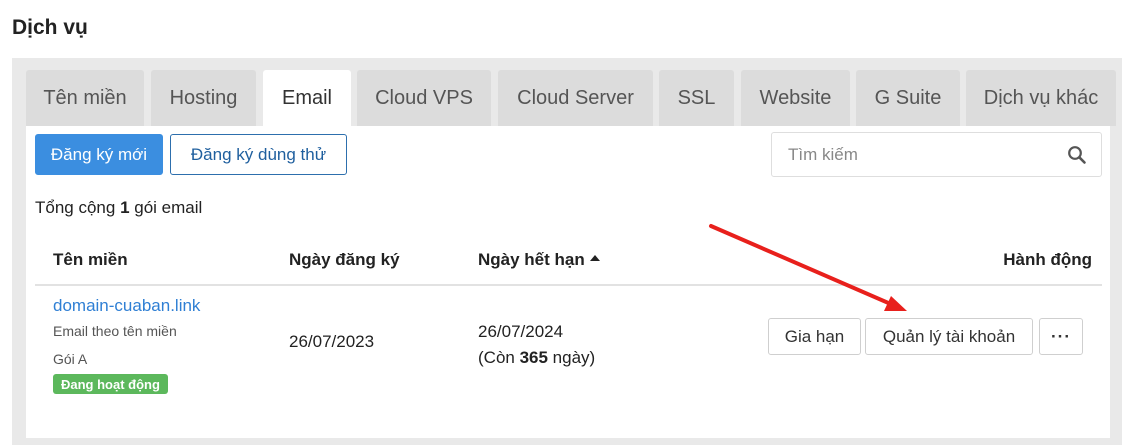 The width and height of the screenshot is (1122, 445). What do you see at coordinates (795, 98) in the screenshot?
I see `tab-website: Website` at bounding box center [795, 98].